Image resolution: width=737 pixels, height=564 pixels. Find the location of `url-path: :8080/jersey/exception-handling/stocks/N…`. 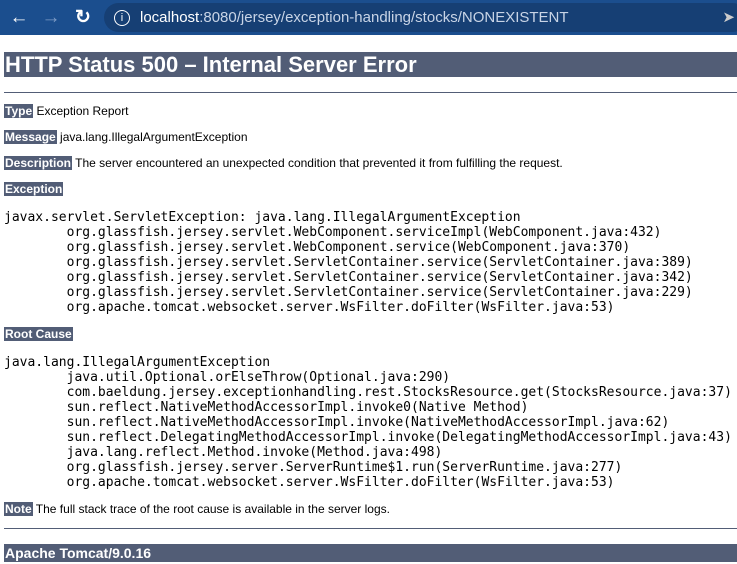

url-path: :8080/jersey/exception-handling/stocks/N… is located at coordinates (384, 17).